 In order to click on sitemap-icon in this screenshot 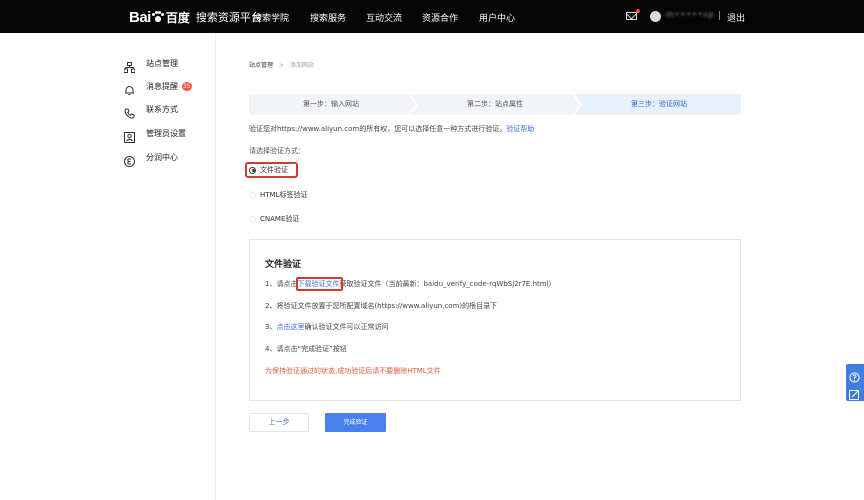, I will do `click(129, 65)`.